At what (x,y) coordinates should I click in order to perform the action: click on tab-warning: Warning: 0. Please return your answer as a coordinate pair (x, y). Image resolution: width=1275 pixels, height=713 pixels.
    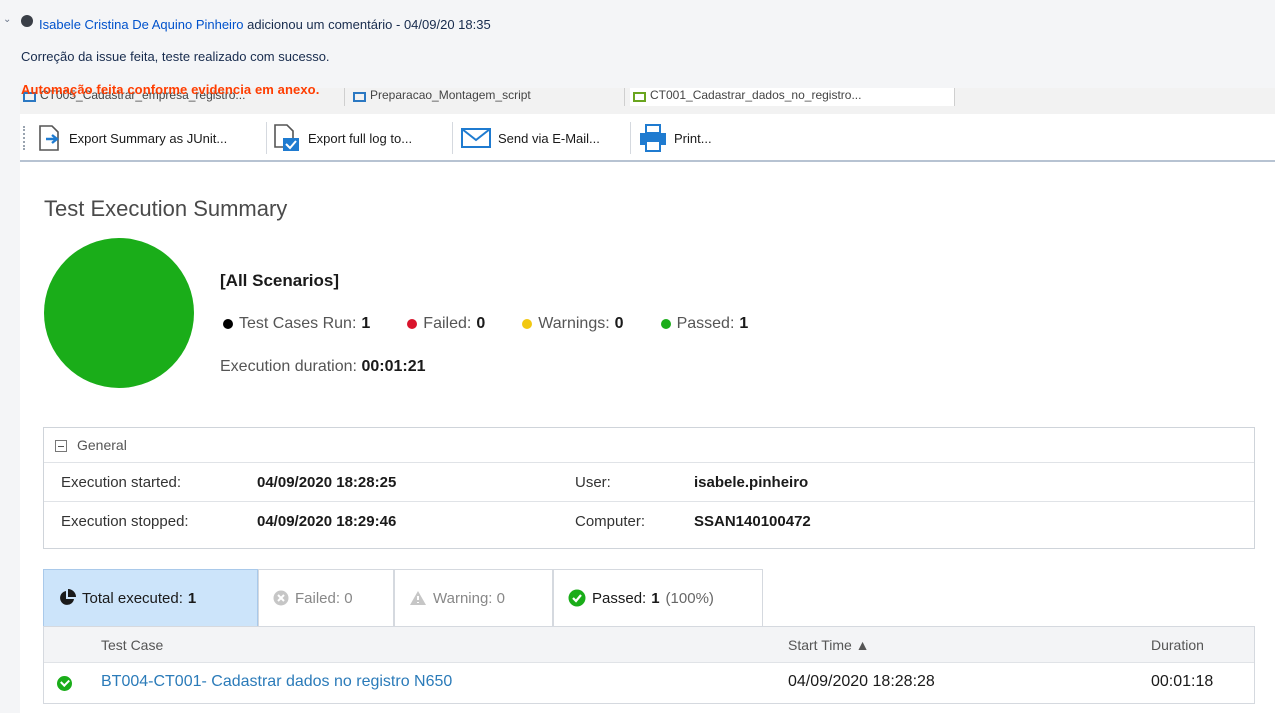
    Looking at the image, I should click on (473, 597).